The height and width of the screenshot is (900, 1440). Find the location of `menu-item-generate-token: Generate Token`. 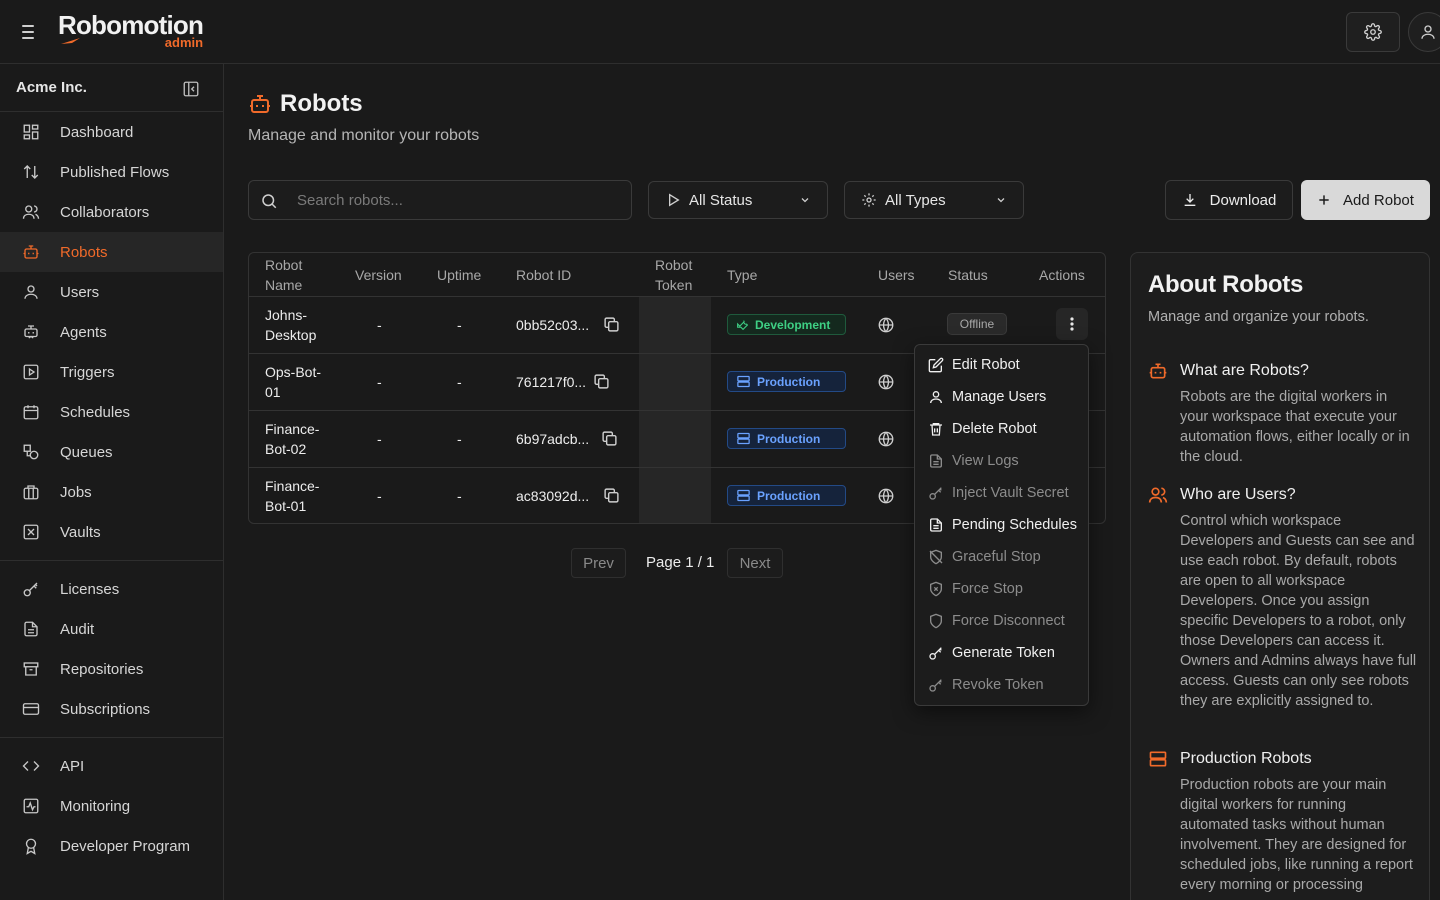

menu-item-generate-token: Generate Token is located at coordinates (1001, 653).